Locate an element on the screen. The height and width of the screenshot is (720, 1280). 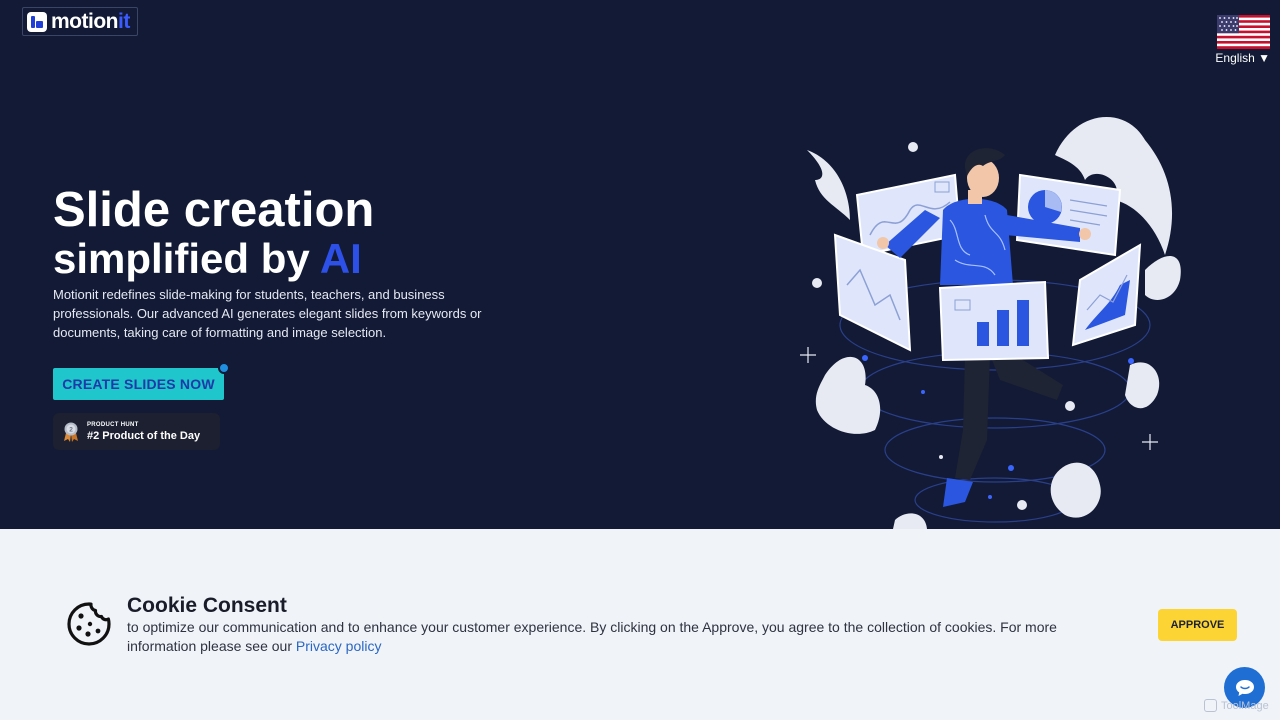
badge-title: #2 Product of the Day is located at coordinates (144, 435).